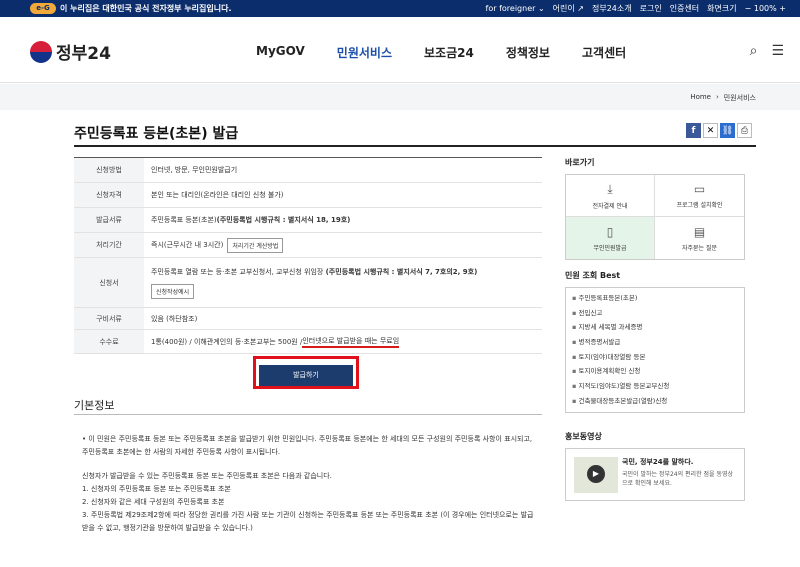 Image resolution: width=800 pixels, height=567 pixels. Describe the element at coordinates (41, 51) in the screenshot. I see `taegeuk-icon` at that location.